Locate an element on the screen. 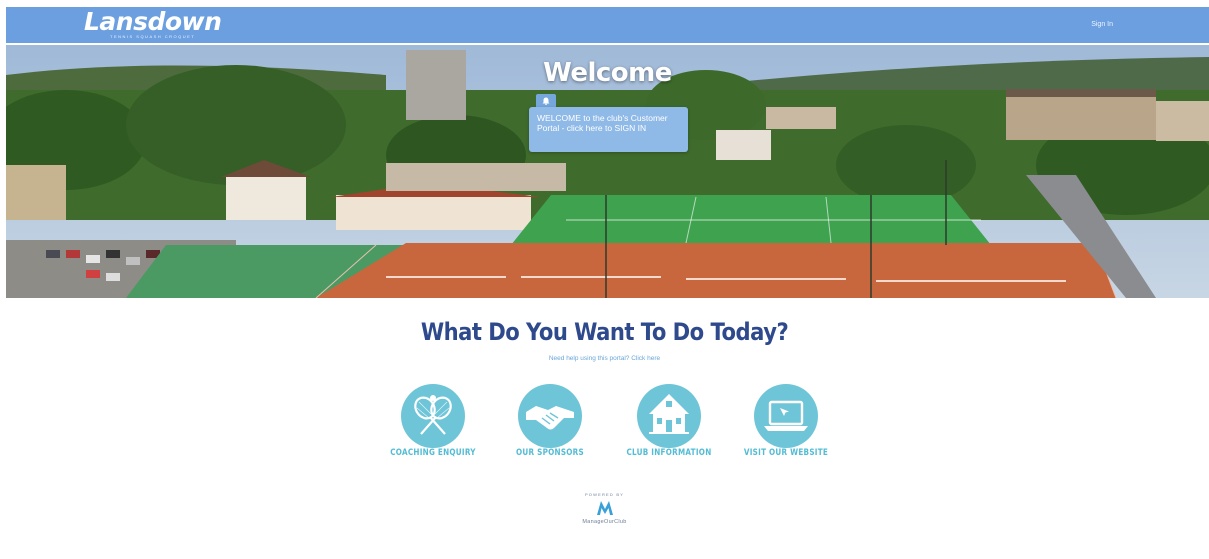 This screenshot has height=559, width=1209. club-information-label: CLUB INFORMATION is located at coordinates (669, 453).